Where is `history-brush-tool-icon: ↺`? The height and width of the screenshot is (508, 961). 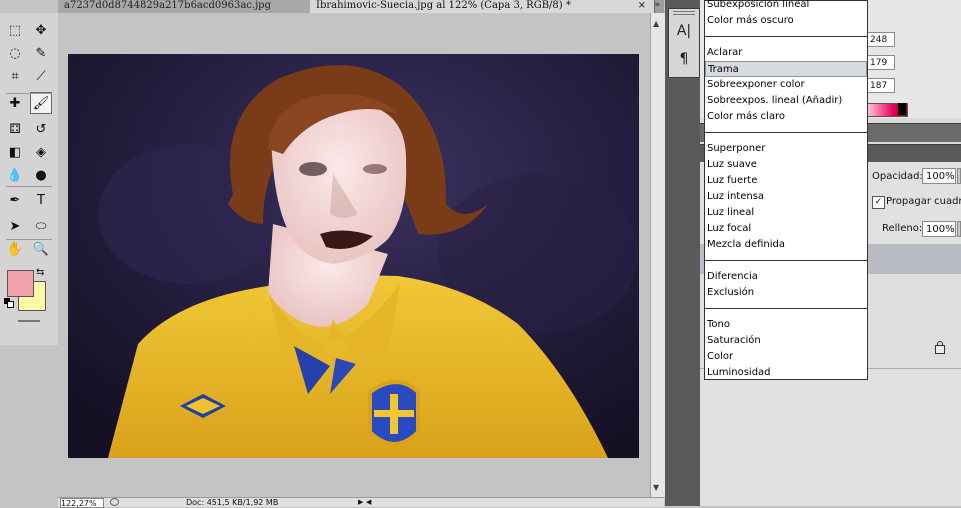 history-brush-tool-icon: ↺ is located at coordinates (41, 129).